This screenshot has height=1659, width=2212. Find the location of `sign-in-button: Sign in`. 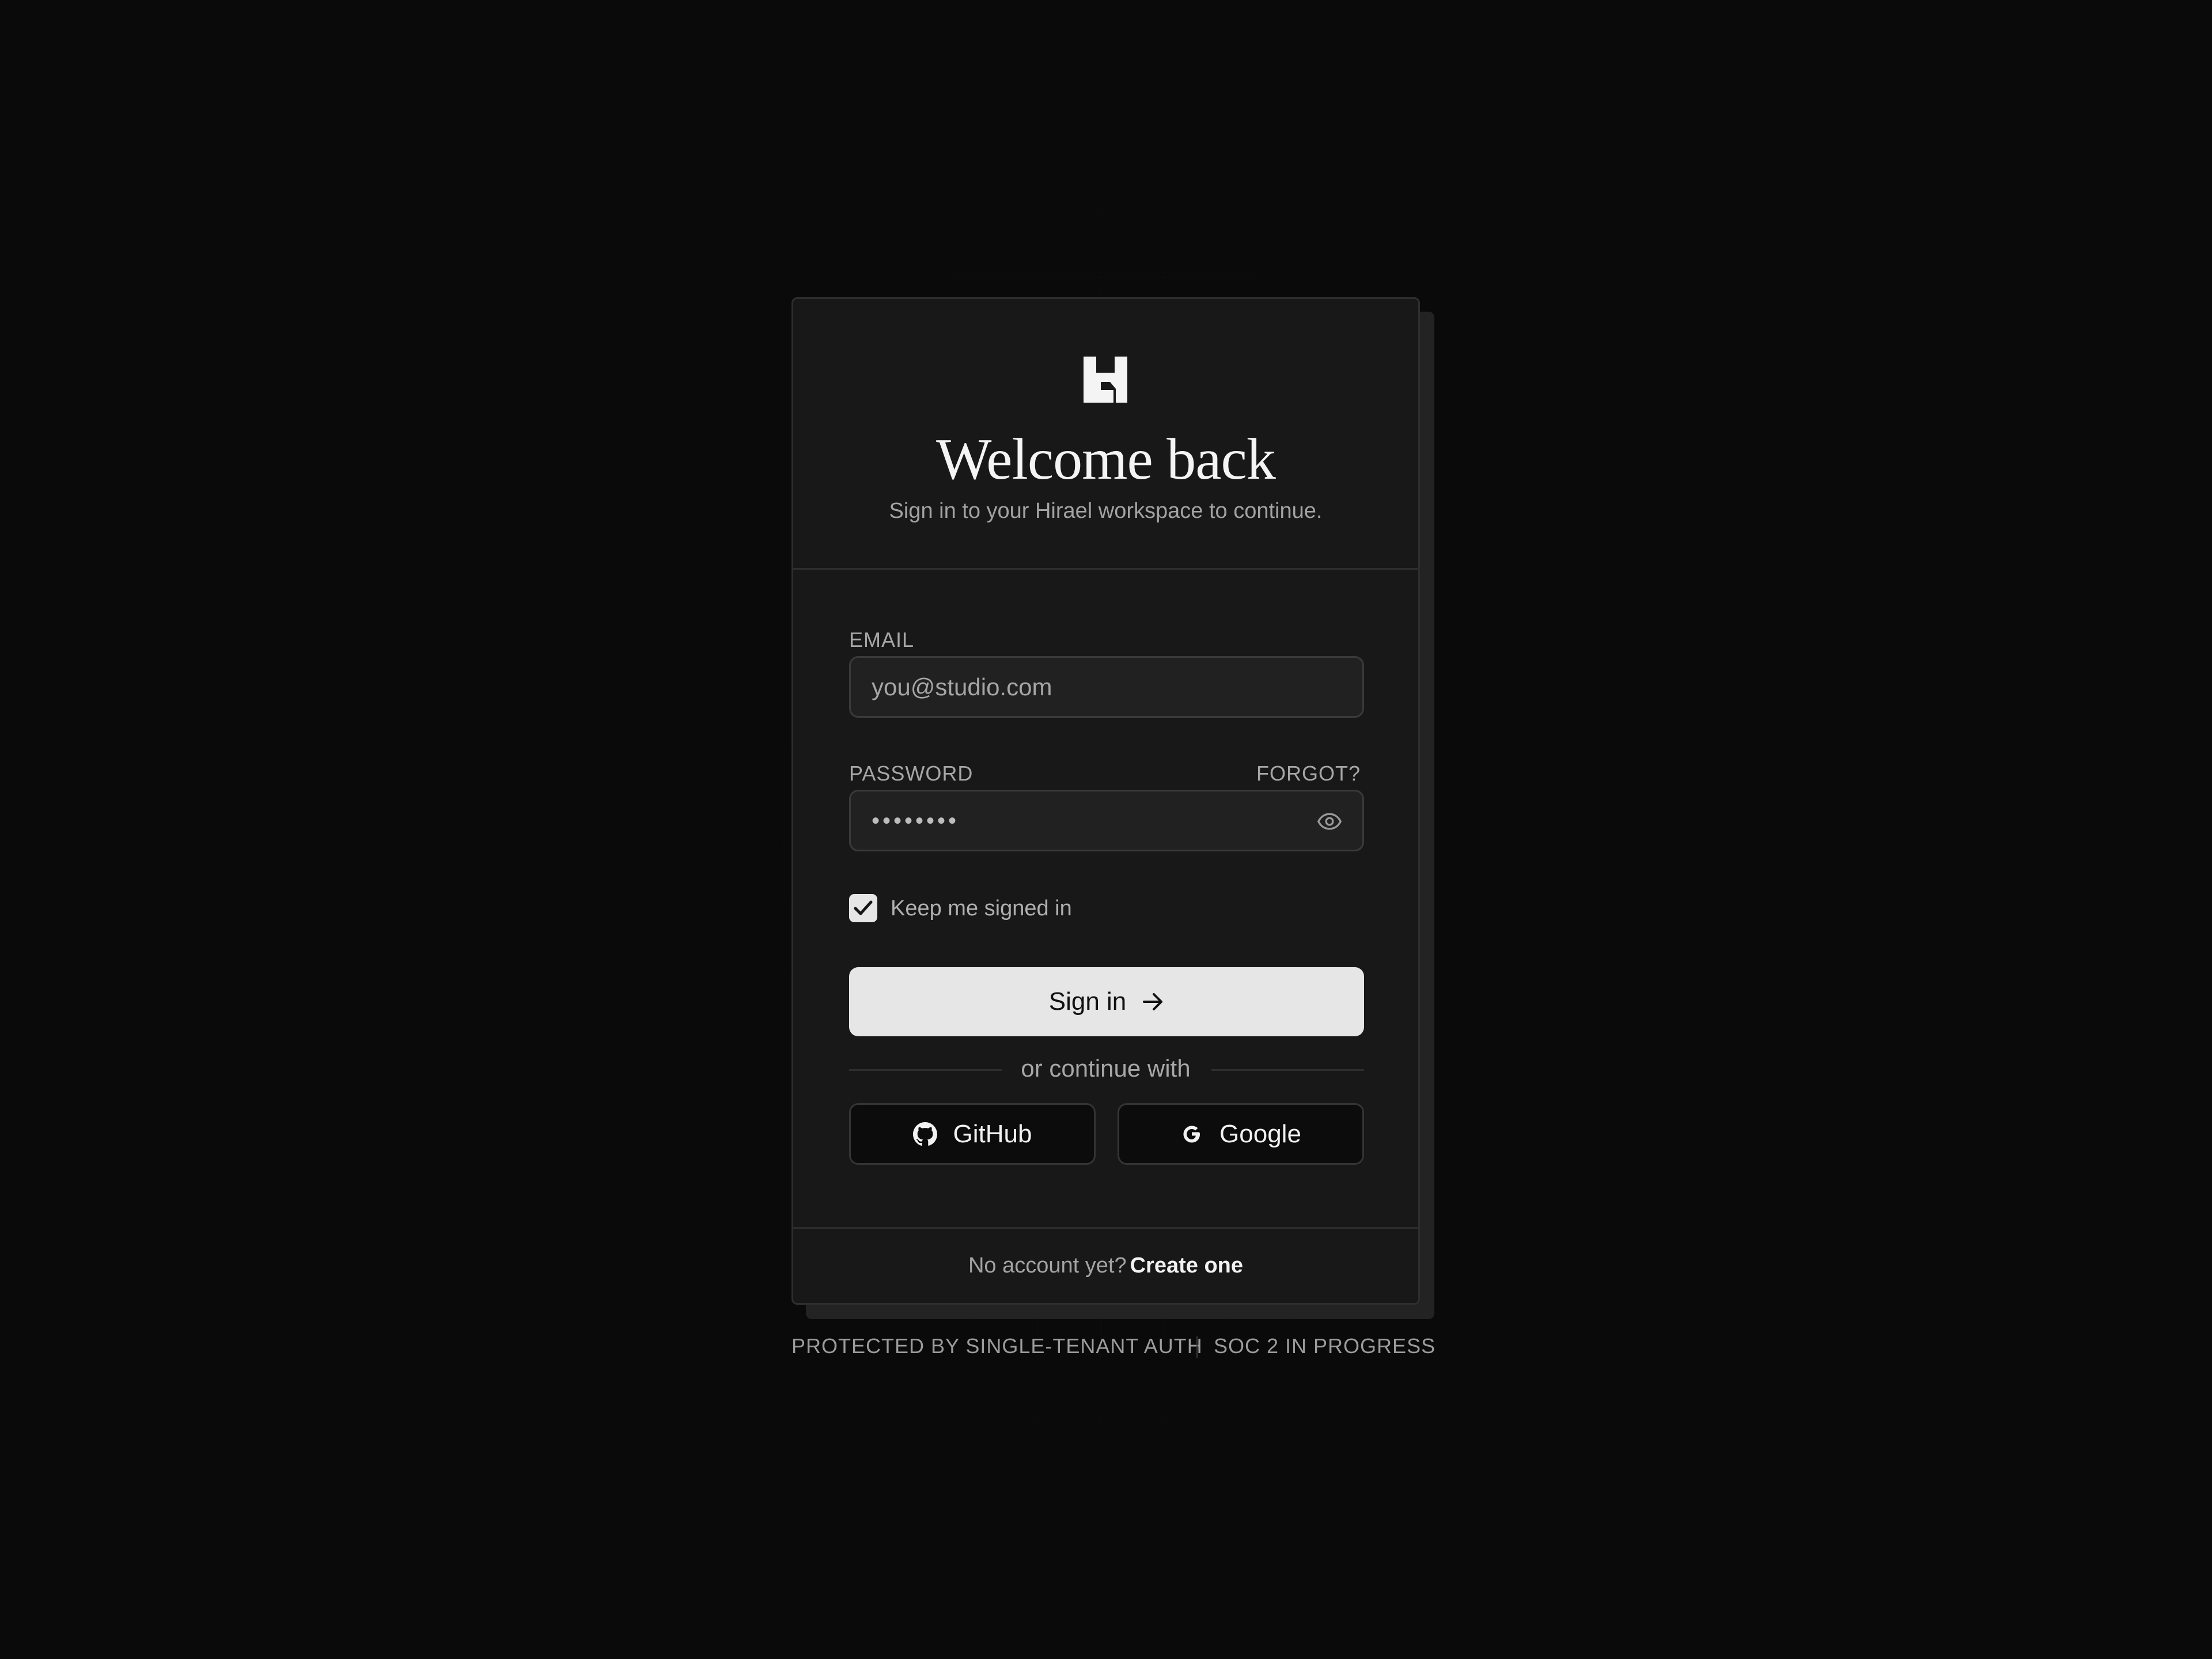

sign-in-button: Sign in is located at coordinates (1106, 1001).